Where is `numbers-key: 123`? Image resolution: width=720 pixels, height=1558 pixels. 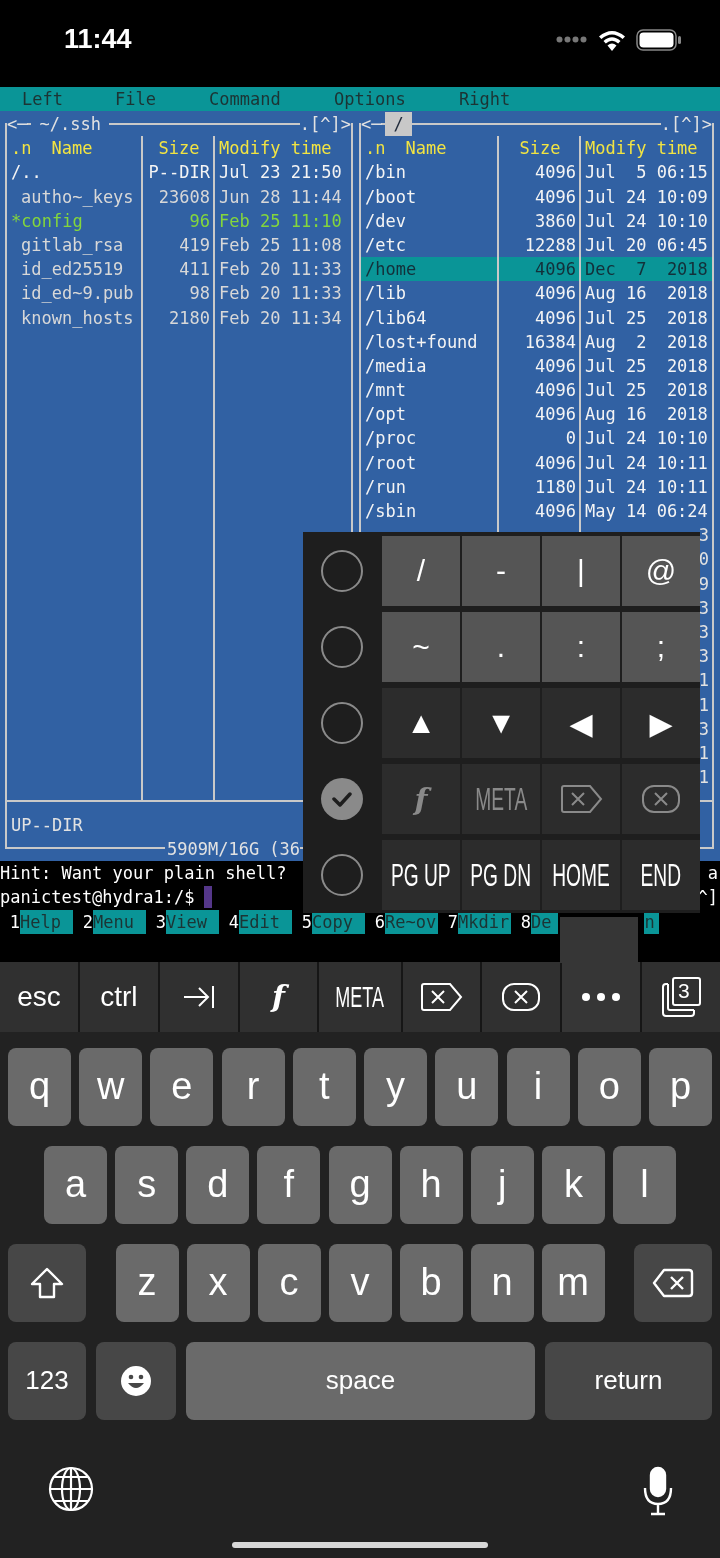
numbers-key: 123 is located at coordinates (47, 1380).